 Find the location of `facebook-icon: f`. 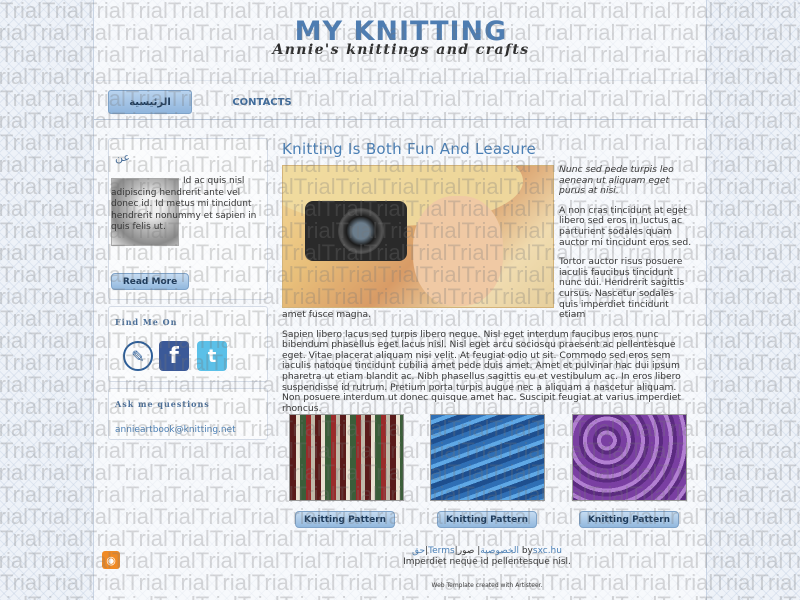

facebook-icon: f is located at coordinates (174, 356).